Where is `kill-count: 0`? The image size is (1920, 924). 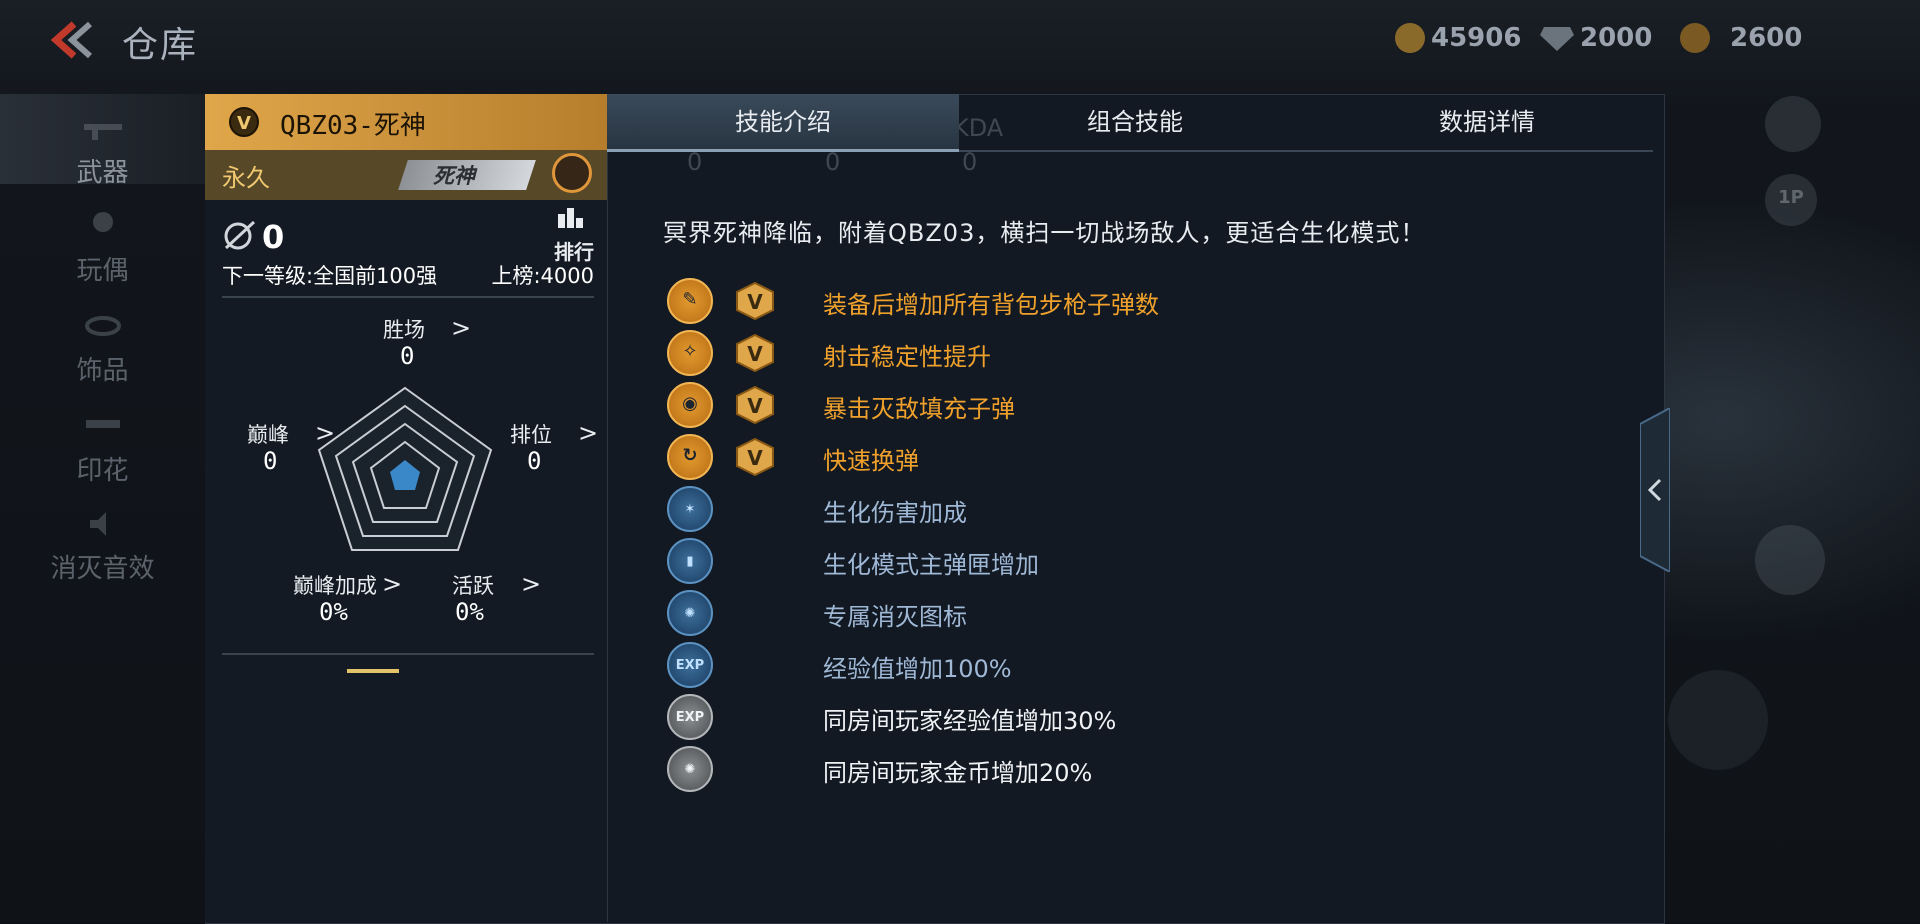 kill-count: 0 is located at coordinates (273, 237).